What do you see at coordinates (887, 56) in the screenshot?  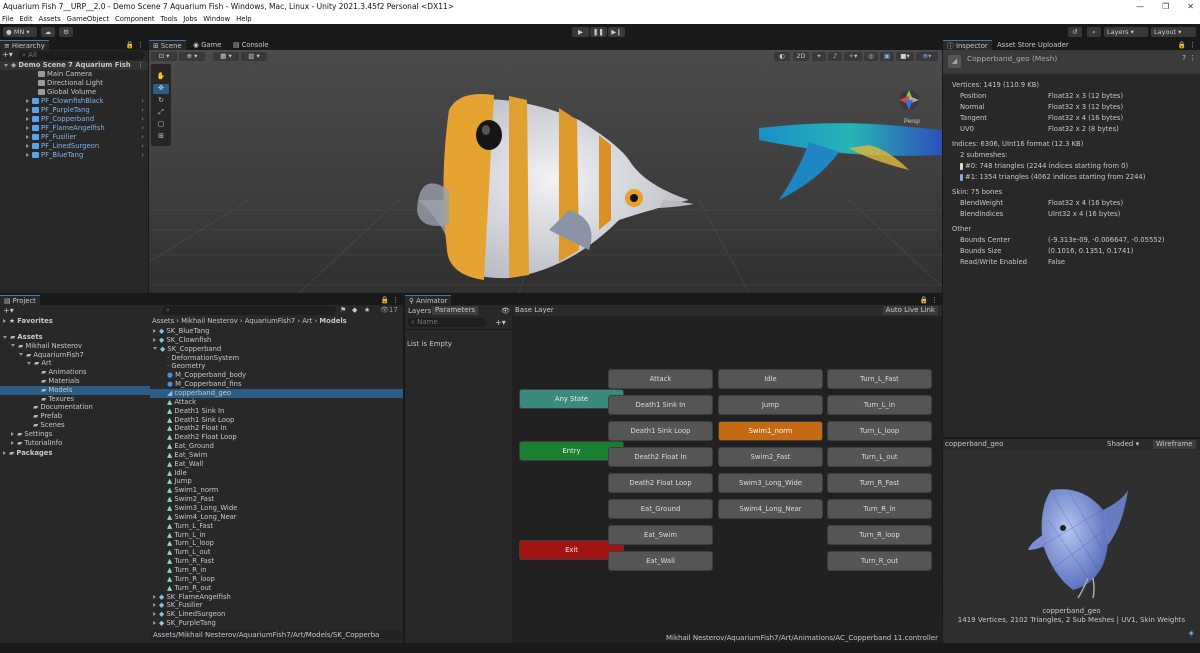 I see `scene-visibility-icon: ▣` at bounding box center [887, 56].